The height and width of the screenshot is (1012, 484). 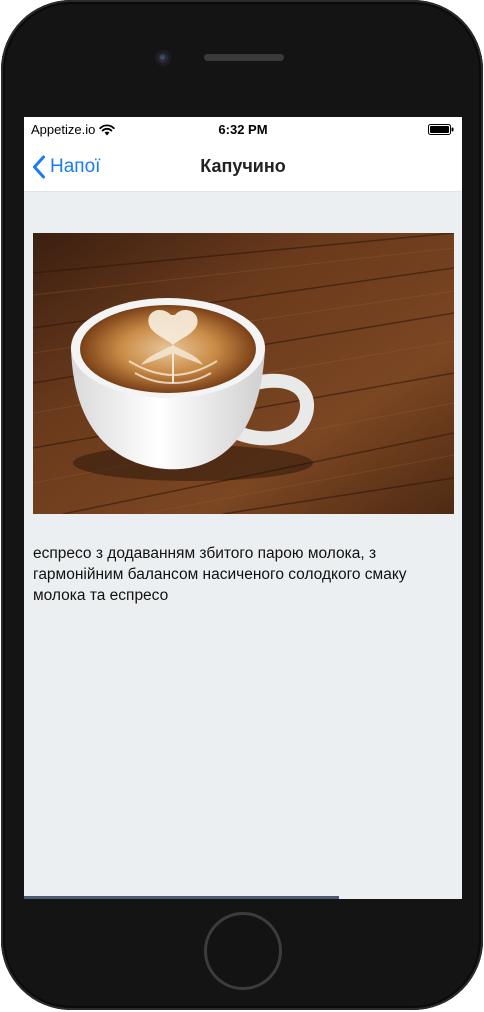 What do you see at coordinates (244, 57) in the screenshot?
I see `earpiece-speaker` at bounding box center [244, 57].